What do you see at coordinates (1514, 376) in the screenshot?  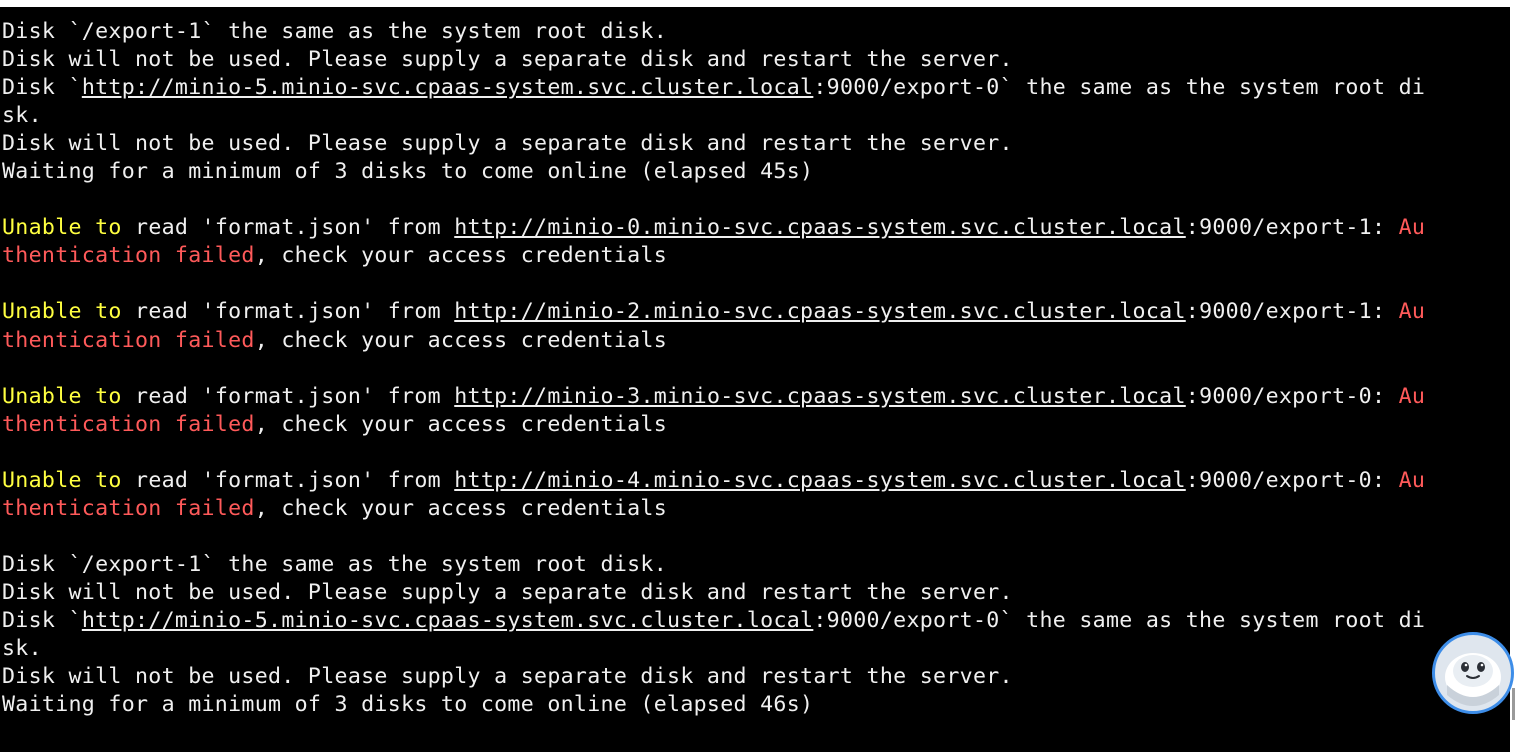 I see `window-edge` at bounding box center [1514, 376].